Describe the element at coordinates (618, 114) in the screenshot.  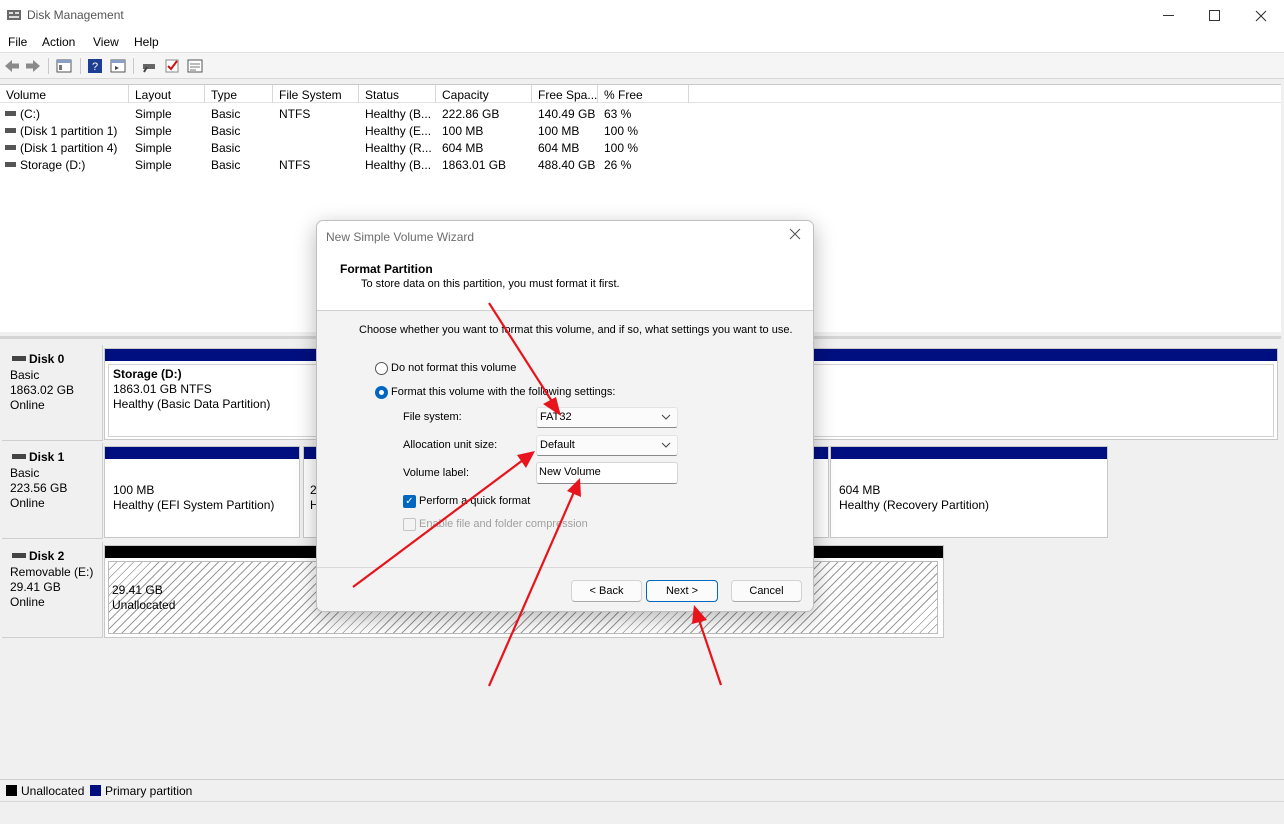
I see `cell-percent-free: 63 %` at that location.